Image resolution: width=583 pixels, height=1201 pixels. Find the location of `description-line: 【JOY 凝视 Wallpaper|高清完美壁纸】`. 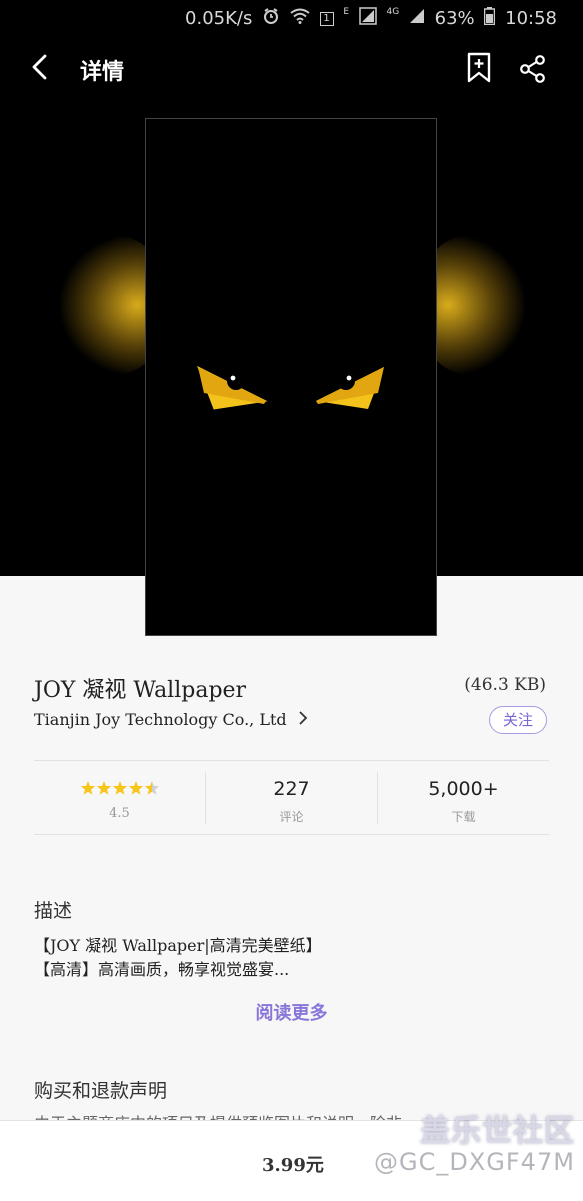

description-line: 【JOY 凝视 Wallpaper|高清完美壁纸】 is located at coordinates (178, 945).